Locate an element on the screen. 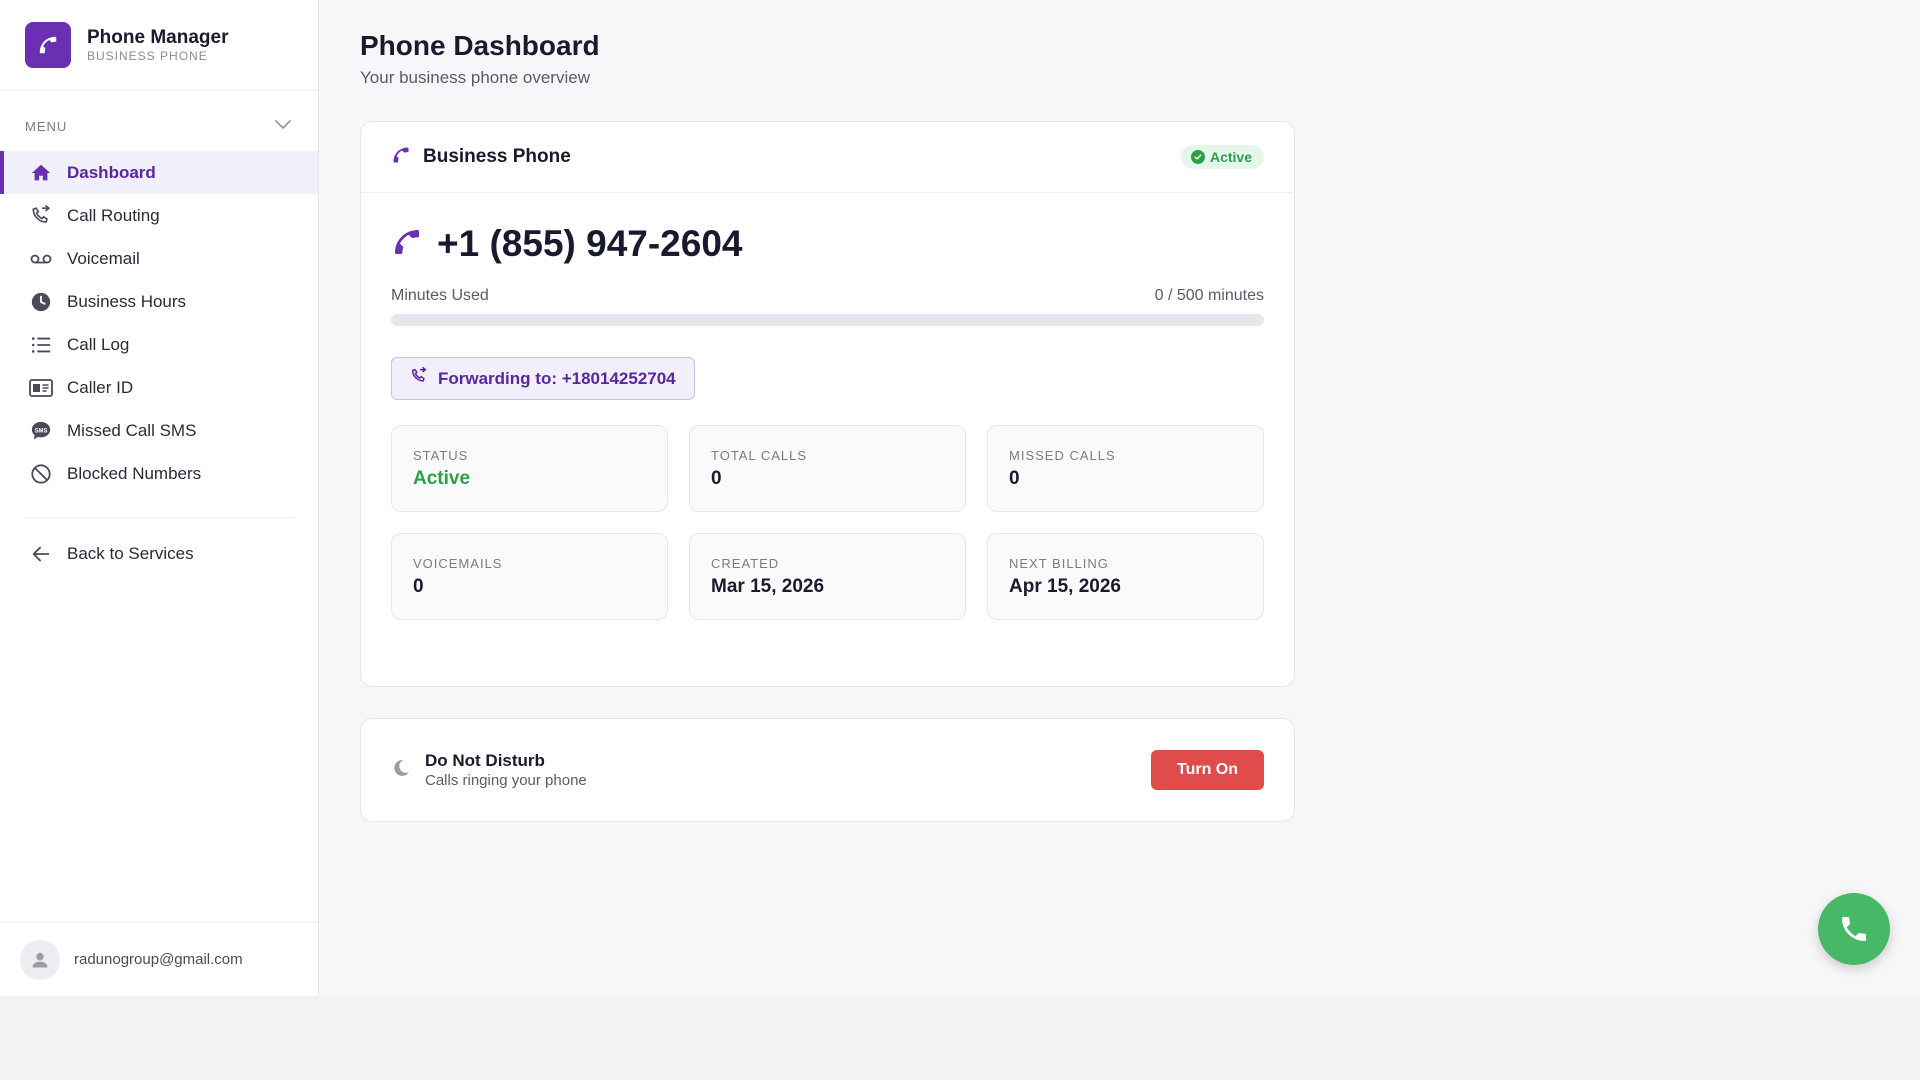 This screenshot has height=1080, width=1920. check-circle-icon is located at coordinates (1197, 157).